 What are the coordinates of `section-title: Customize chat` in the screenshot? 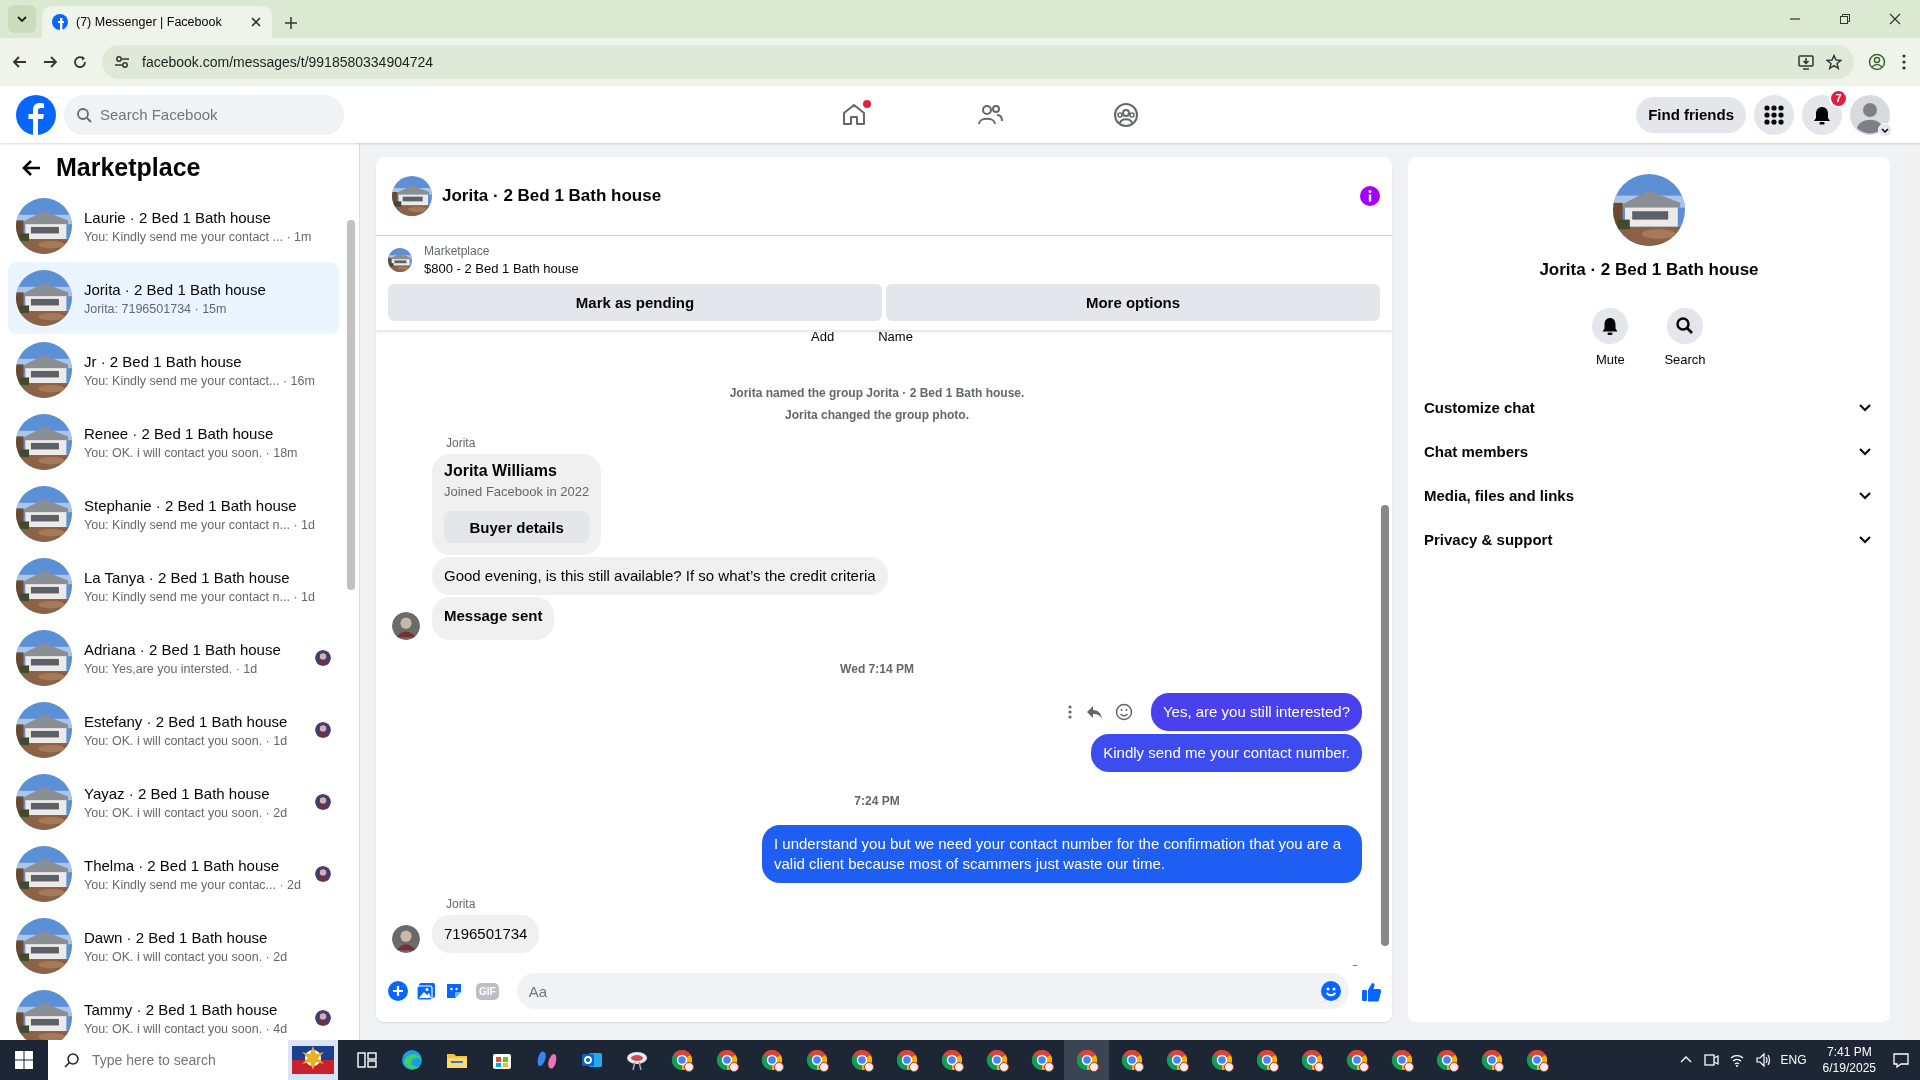 It's located at (1479, 407).